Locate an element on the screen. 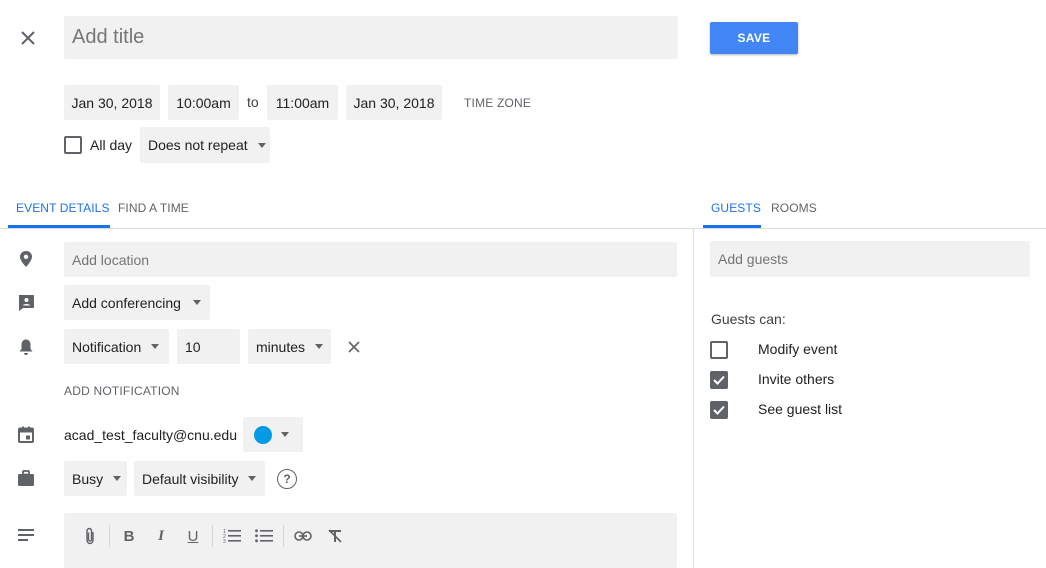 This screenshot has width=1046, height=568. see-guest-list-label: See guest list is located at coordinates (800, 409).